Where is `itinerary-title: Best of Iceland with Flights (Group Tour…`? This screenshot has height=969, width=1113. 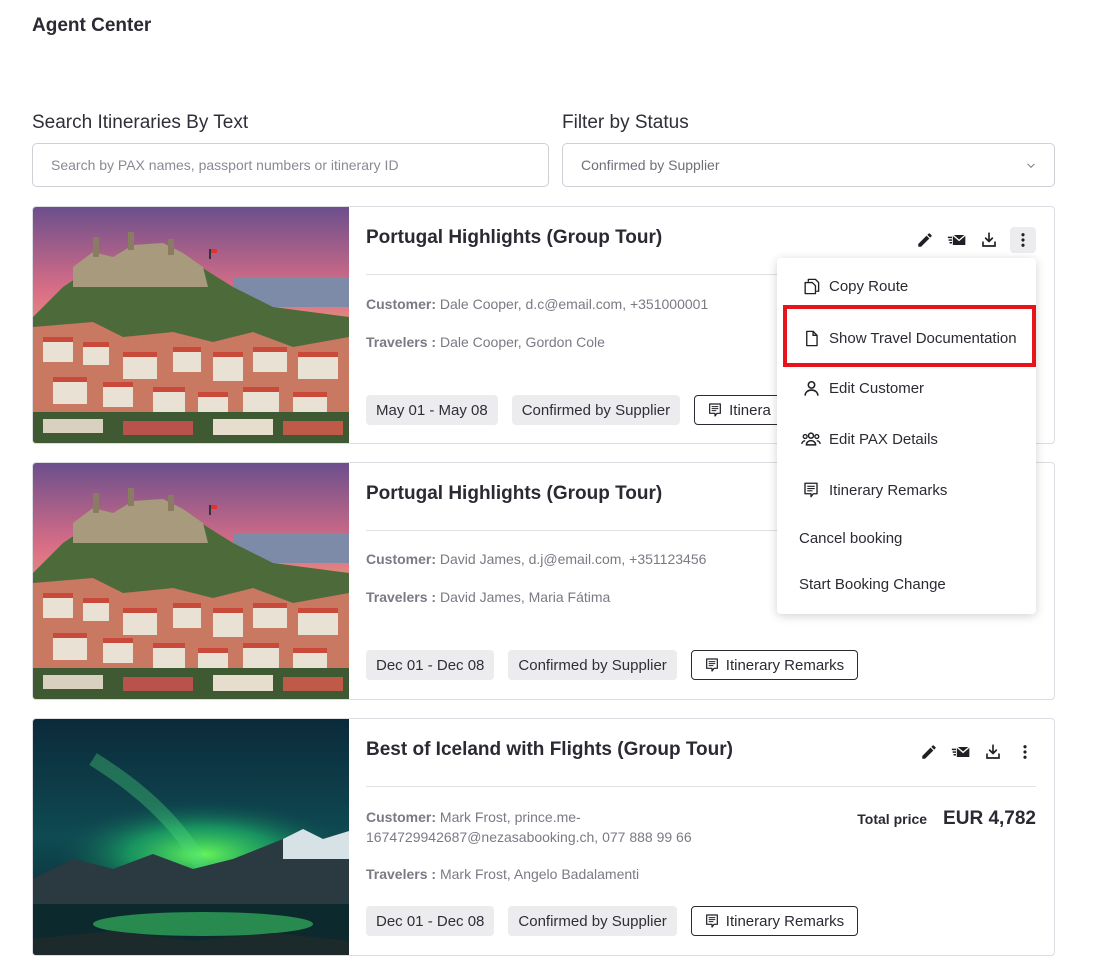
itinerary-title: Best of Iceland with Flights (Group Tour… is located at coordinates (549, 749).